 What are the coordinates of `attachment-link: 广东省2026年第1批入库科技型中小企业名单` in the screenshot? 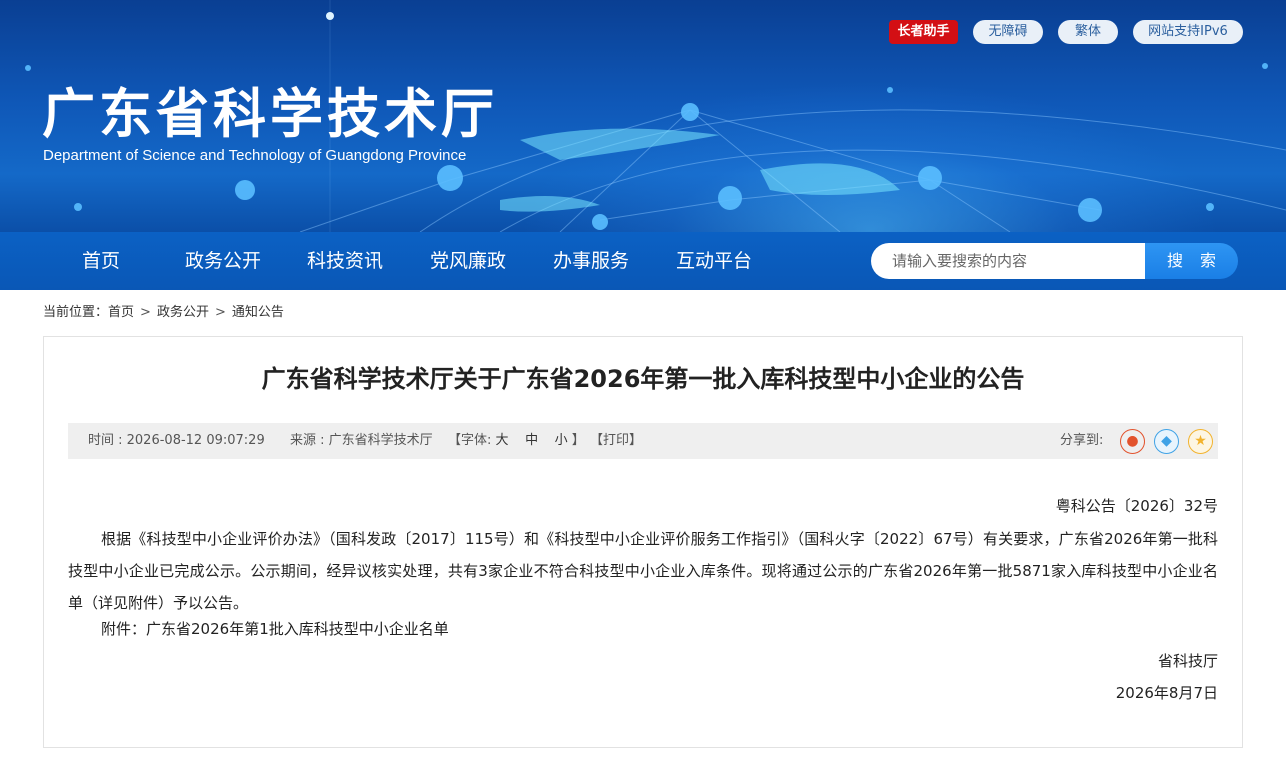 It's located at (297, 629).